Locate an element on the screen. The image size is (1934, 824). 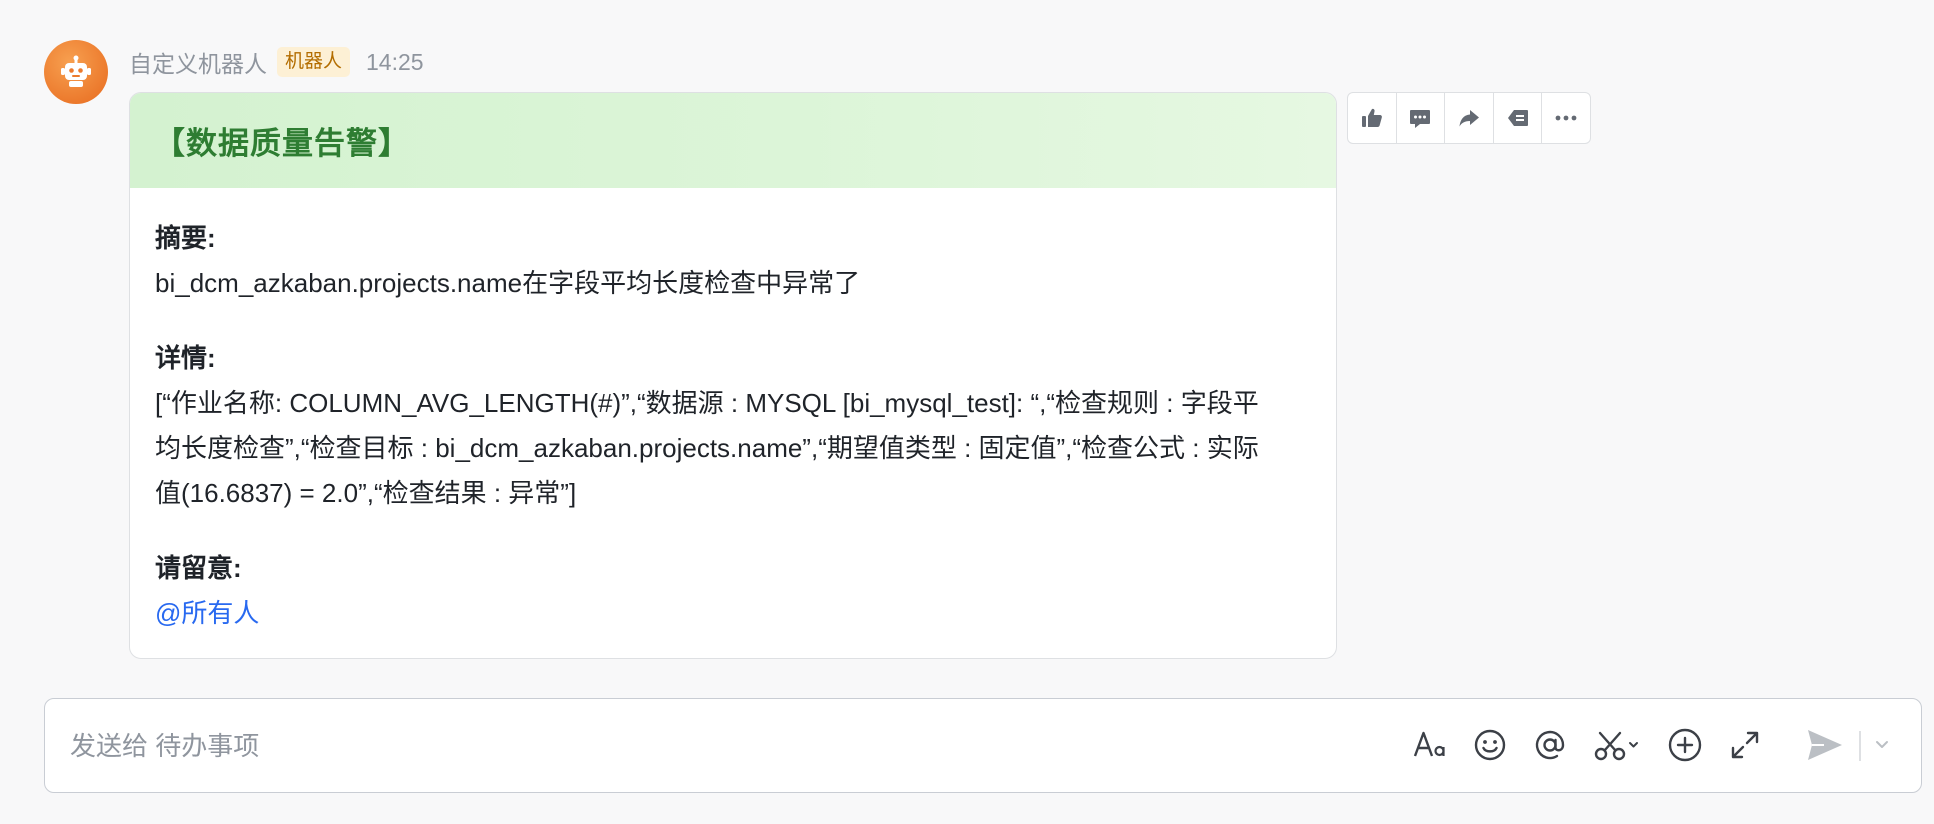
send-options-chevron-icon is located at coordinates (1882, 744).